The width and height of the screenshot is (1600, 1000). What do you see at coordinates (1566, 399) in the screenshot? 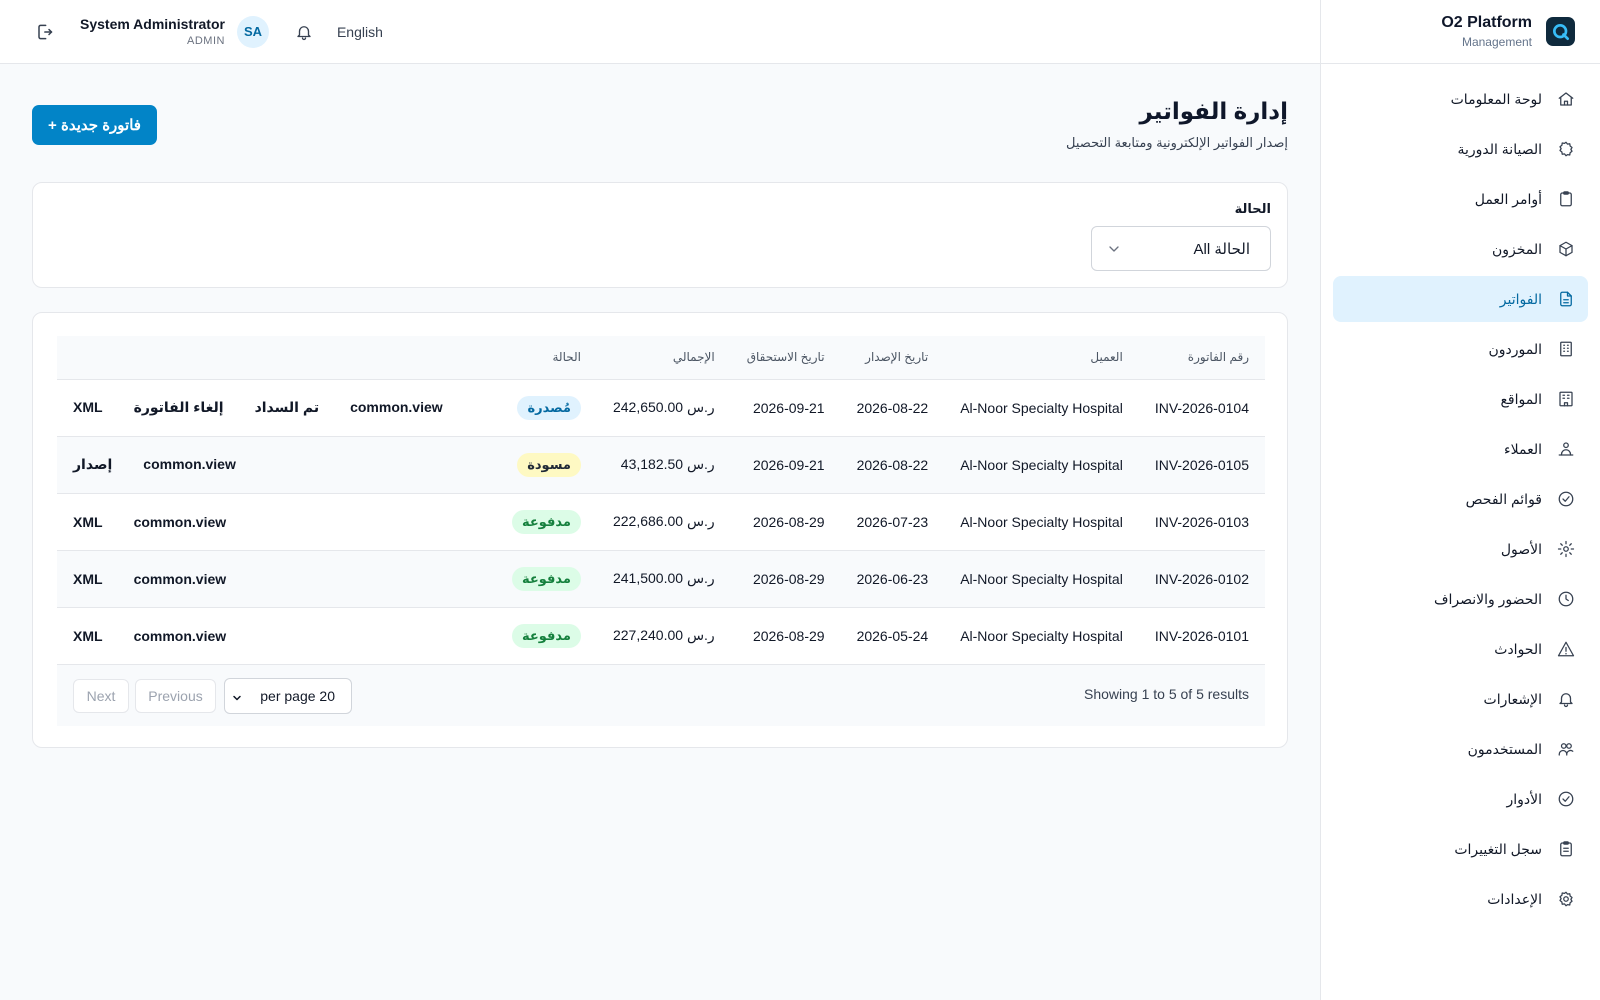
I see `location-building-icon` at bounding box center [1566, 399].